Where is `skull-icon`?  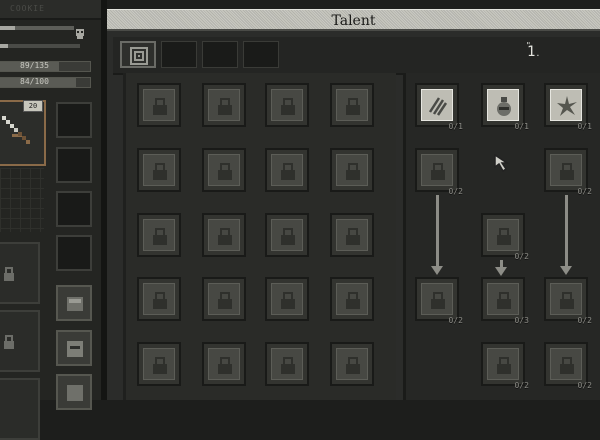
skull-icon is located at coordinates (80, 34).